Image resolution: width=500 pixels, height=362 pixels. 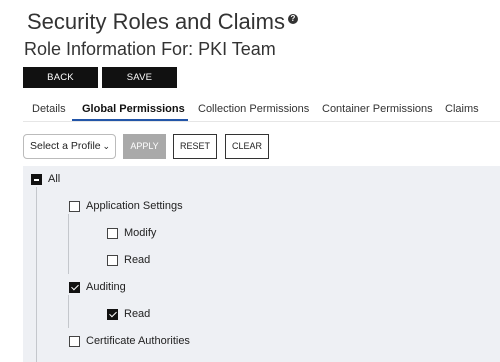 What do you see at coordinates (377, 109) in the screenshot?
I see `tab-container-permissions: Container Permissions` at bounding box center [377, 109].